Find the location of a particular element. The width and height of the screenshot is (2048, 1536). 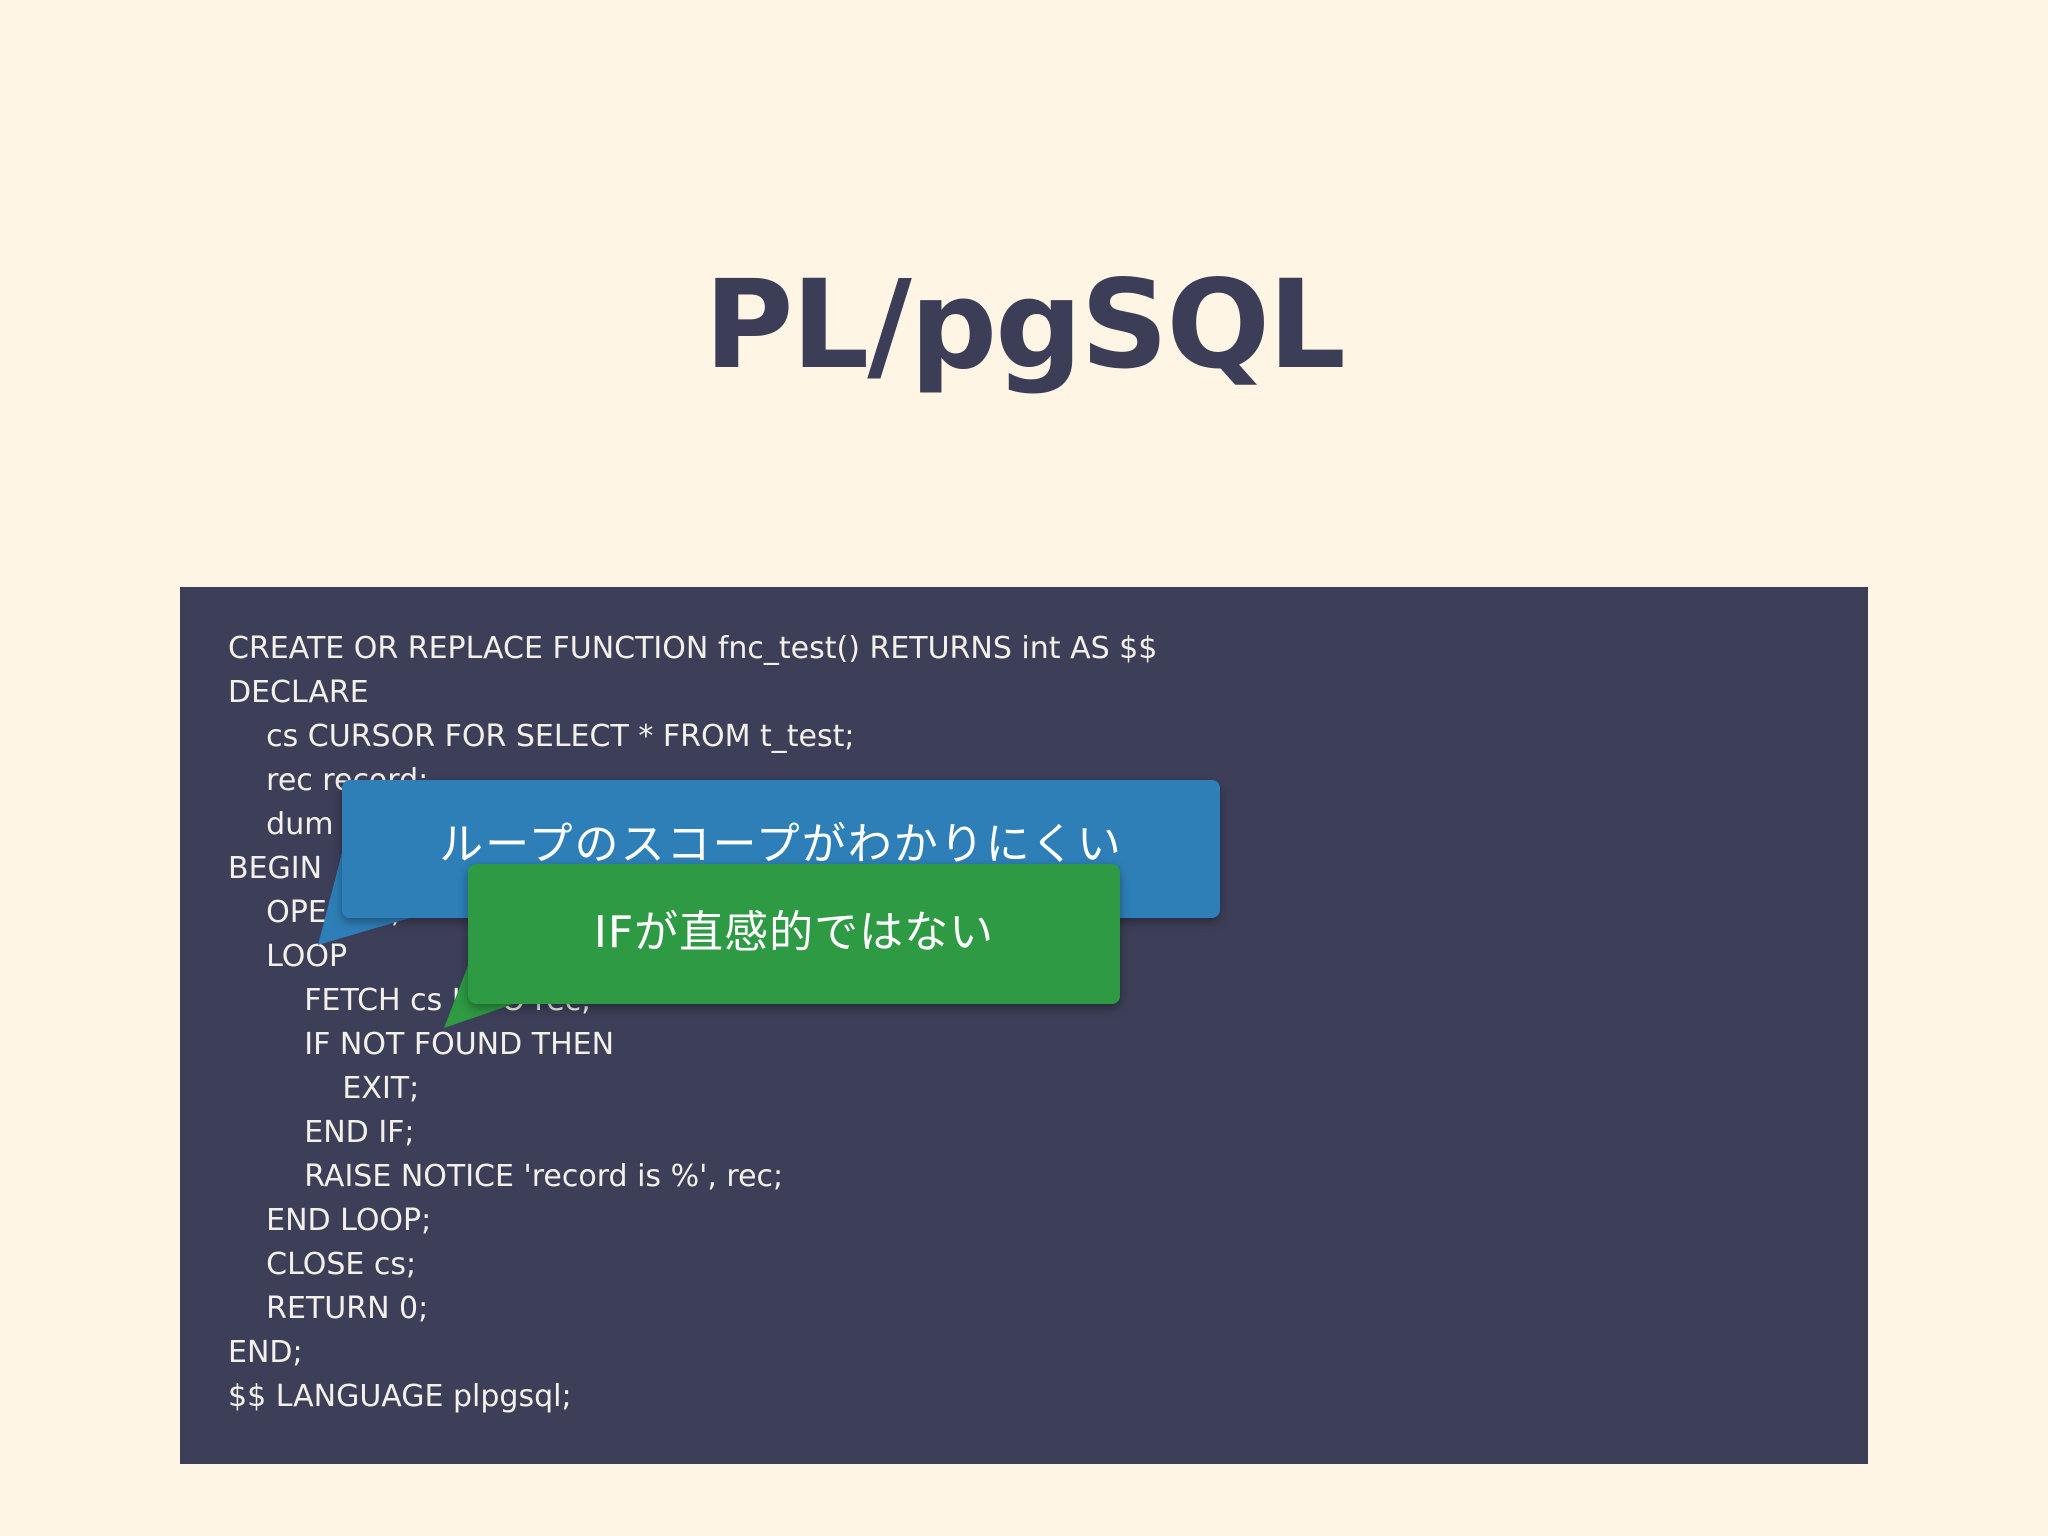

code-line: END LOOP; is located at coordinates (330, 1220).